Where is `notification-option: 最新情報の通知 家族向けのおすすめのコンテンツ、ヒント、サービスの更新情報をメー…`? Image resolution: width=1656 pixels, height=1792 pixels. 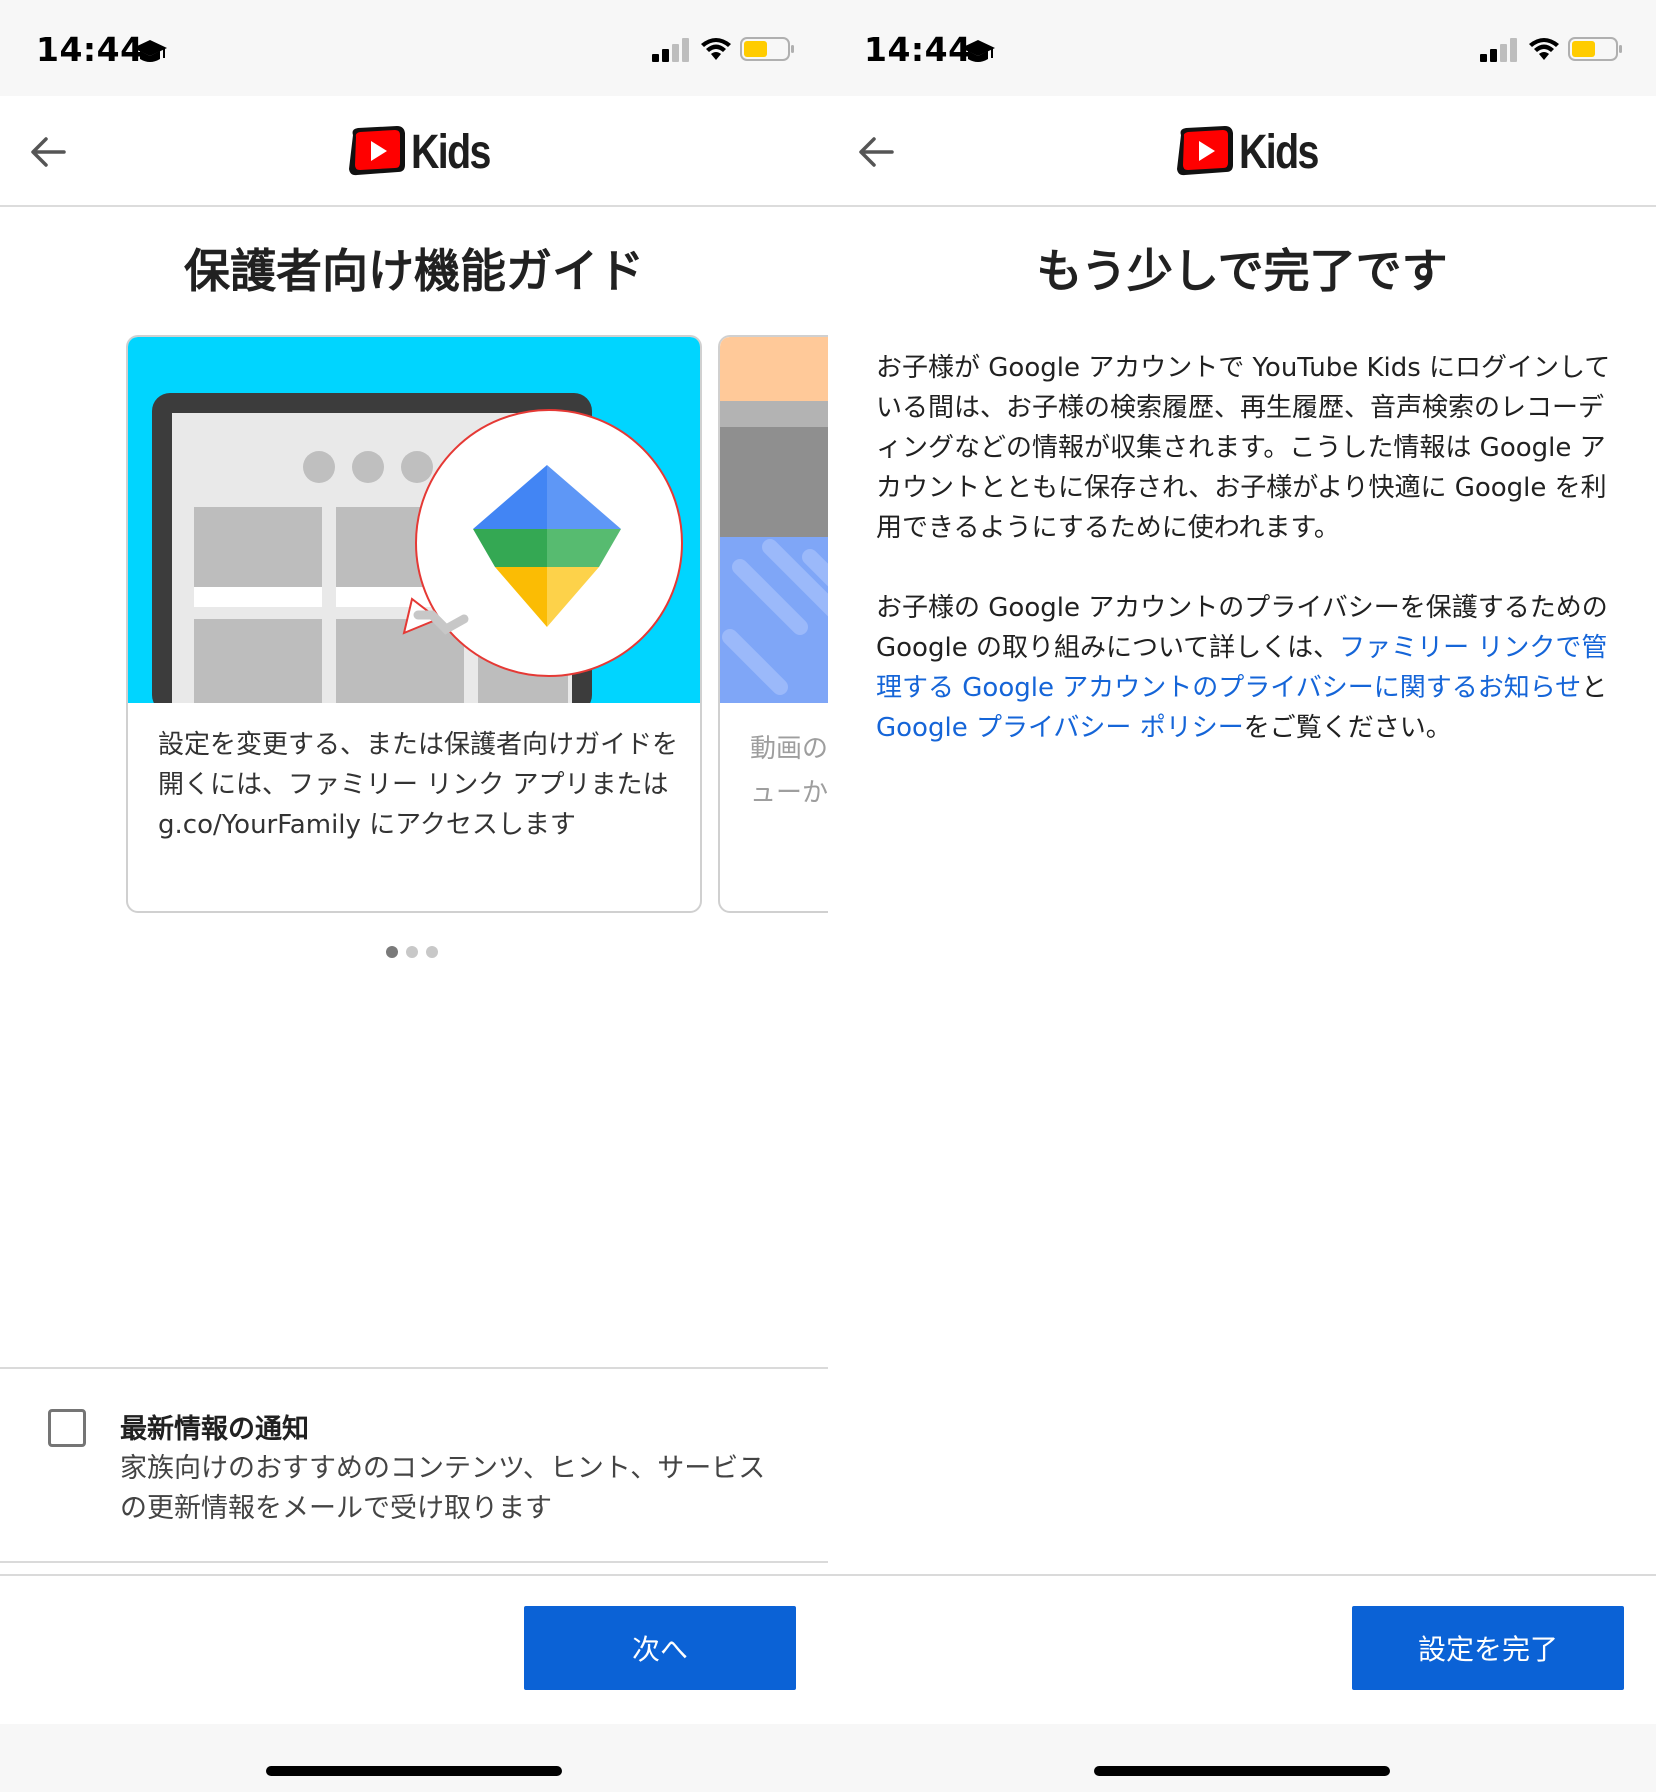 notification-option: 最新情報の通知 家族向けのおすすめのコンテンツ、ヒント、サービスの更新情報をメー… is located at coordinates (414, 1465).